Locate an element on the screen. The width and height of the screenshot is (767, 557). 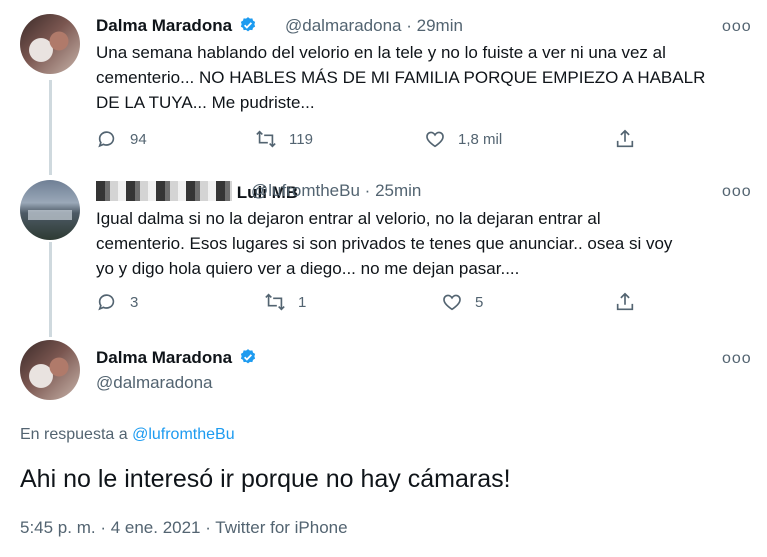
reply-context: En respuesta a @lufromtheBu is located at coordinates (127, 435).